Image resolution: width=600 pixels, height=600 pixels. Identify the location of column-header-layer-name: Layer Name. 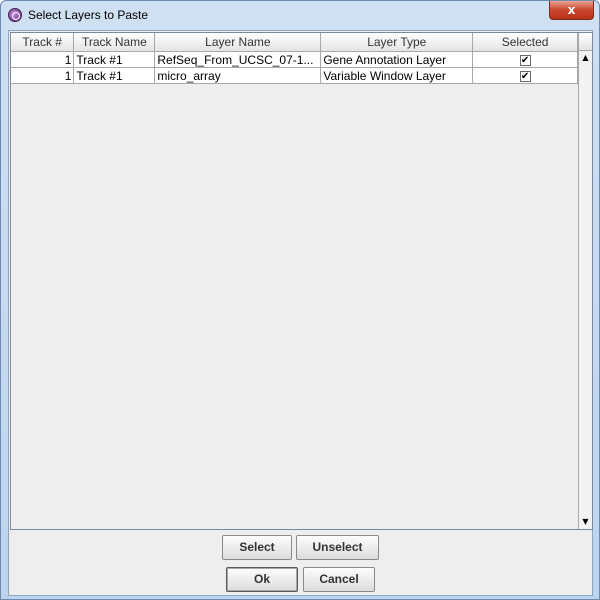
(238, 42).